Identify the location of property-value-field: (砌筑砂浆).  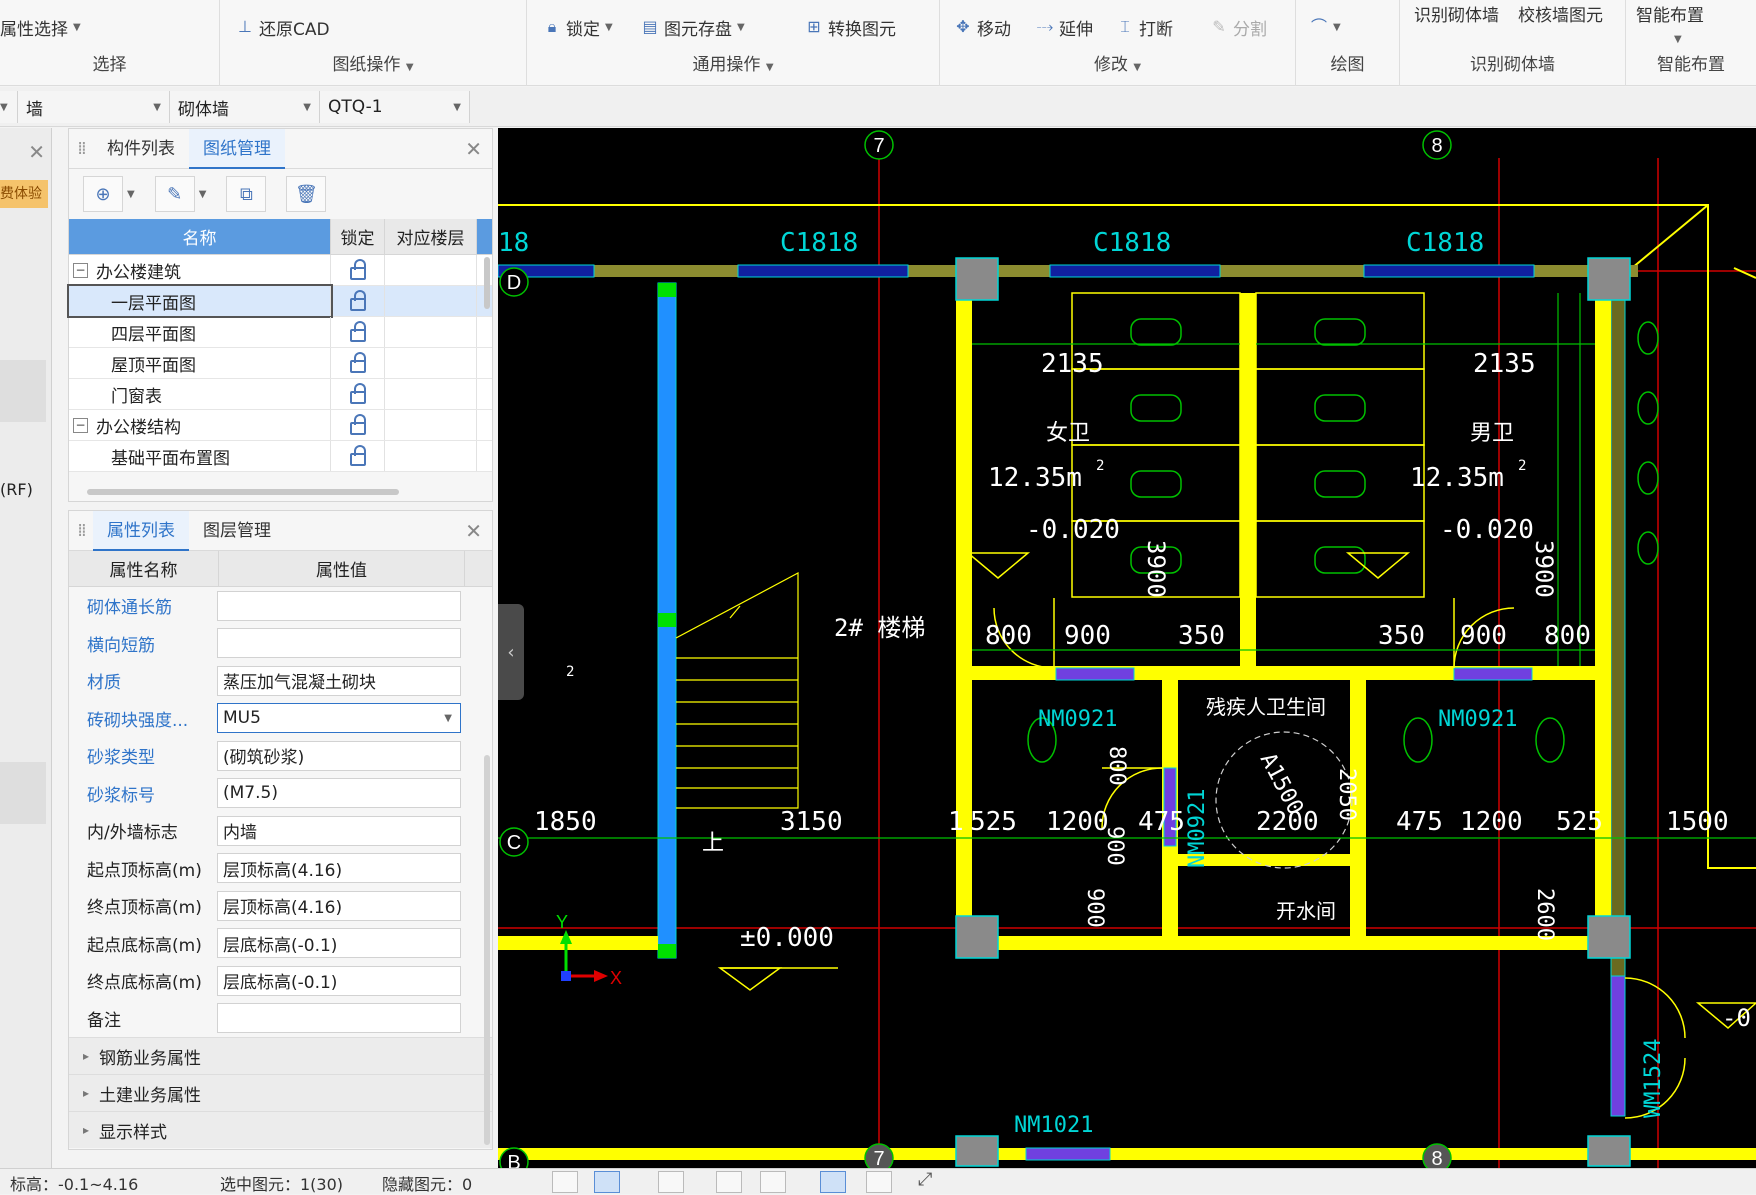
(339, 755).